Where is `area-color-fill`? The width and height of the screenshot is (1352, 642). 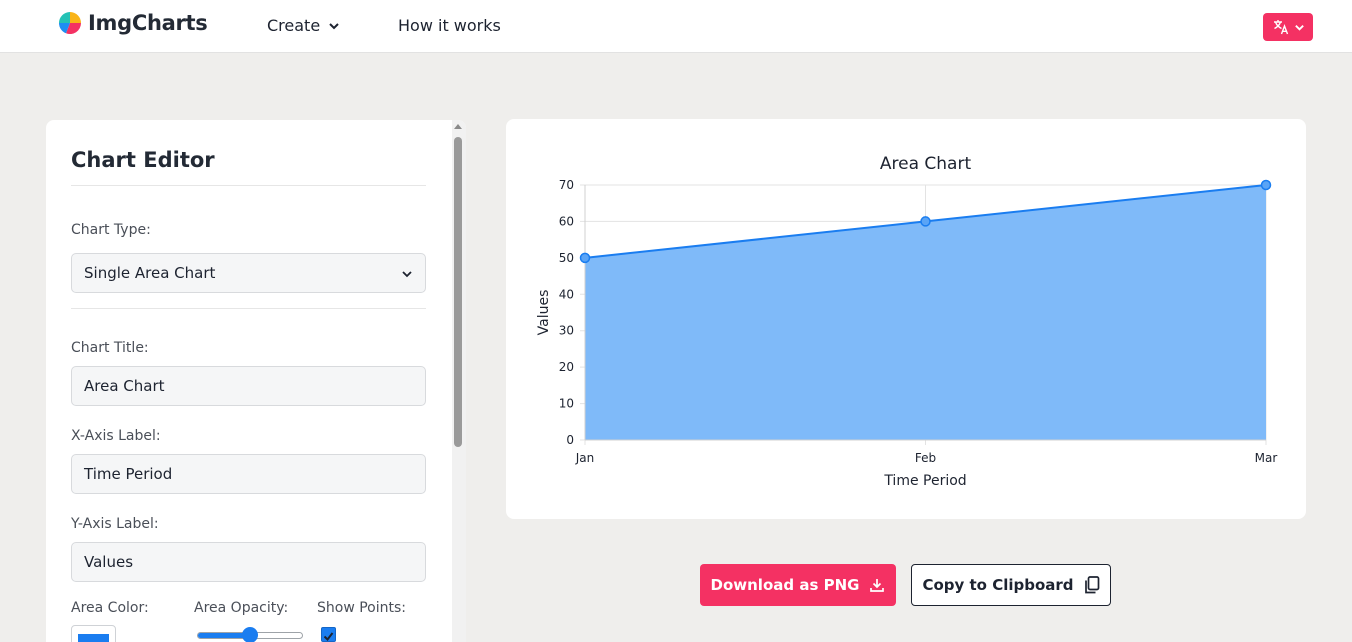
area-color-fill is located at coordinates (93, 638).